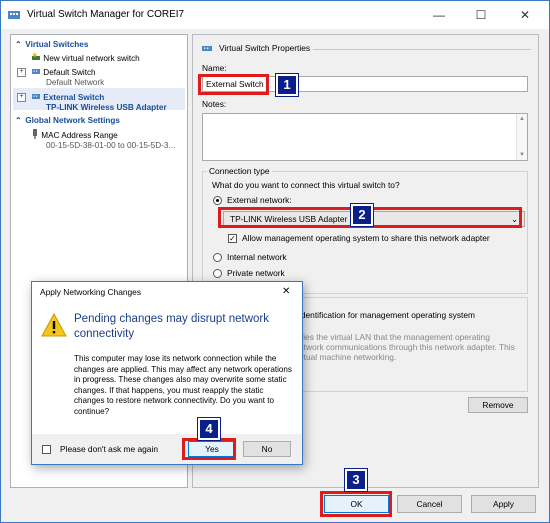 The width and height of the screenshot is (550, 523). I want to click on mac-address-icon, so click(35, 134).